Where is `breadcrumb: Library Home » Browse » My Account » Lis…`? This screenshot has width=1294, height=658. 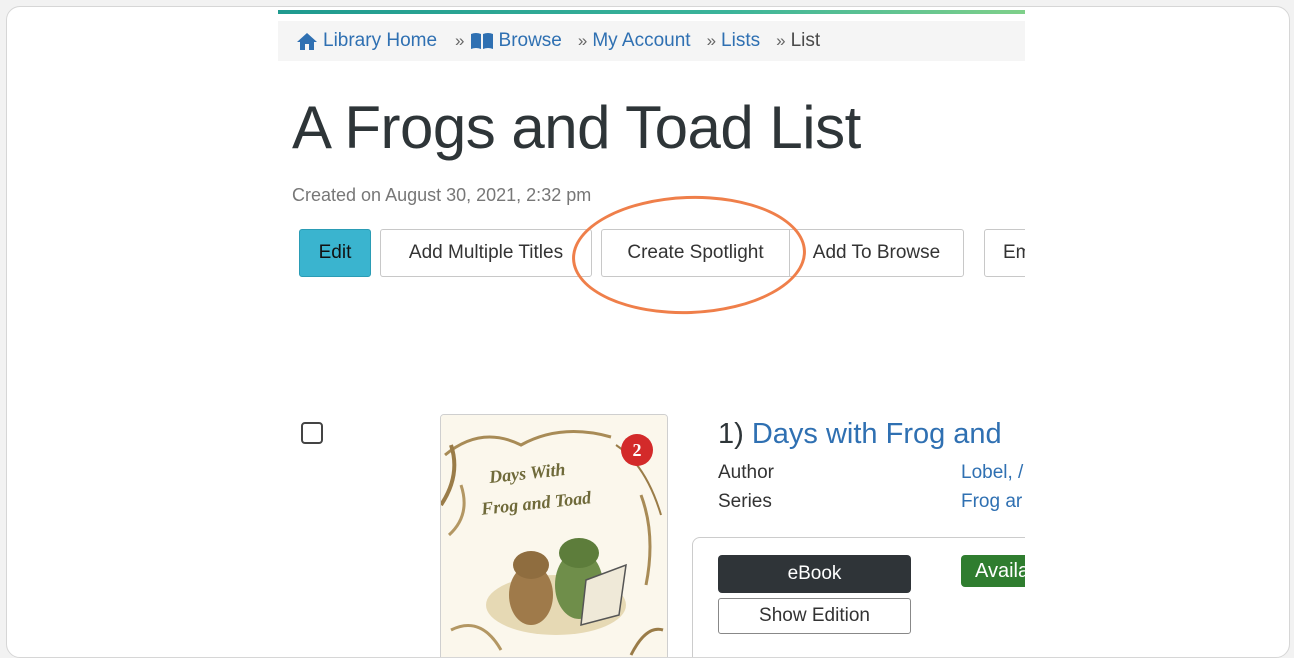
breadcrumb: Library Home » Browse » My Account » Lis… is located at coordinates (651, 41).